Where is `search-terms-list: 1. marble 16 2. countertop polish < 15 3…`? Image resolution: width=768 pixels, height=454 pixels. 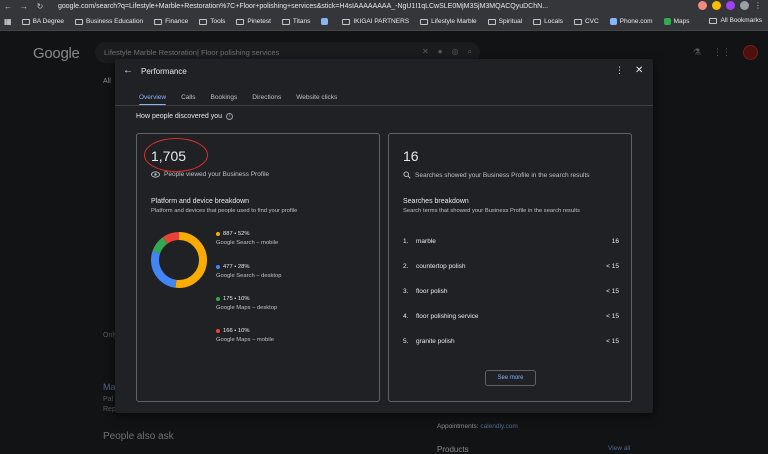
search-terms-list: 1. marble 16 2. countertop polish < 15 3… is located at coordinates (512, 300).